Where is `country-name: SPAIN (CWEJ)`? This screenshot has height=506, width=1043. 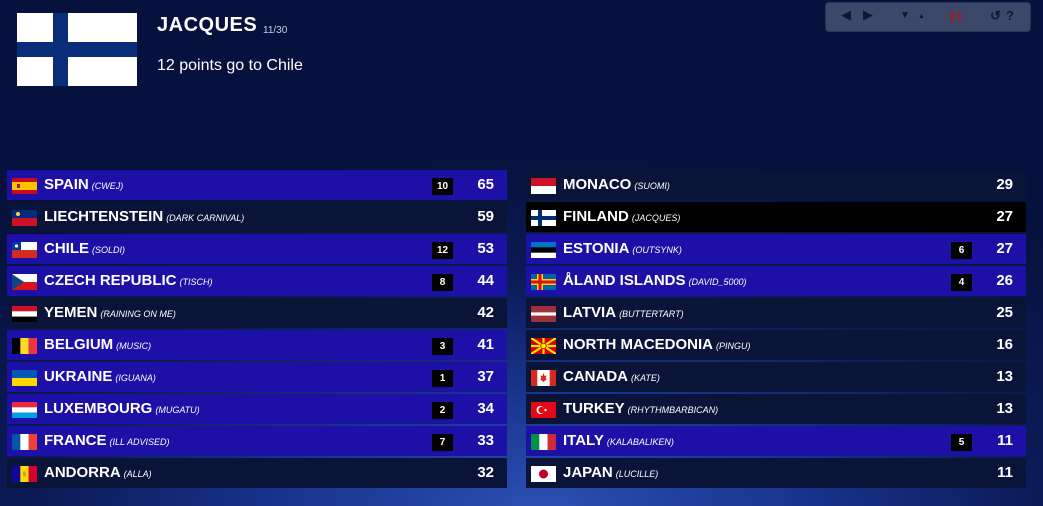 country-name: SPAIN (CWEJ) is located at coordinates (83, 184).